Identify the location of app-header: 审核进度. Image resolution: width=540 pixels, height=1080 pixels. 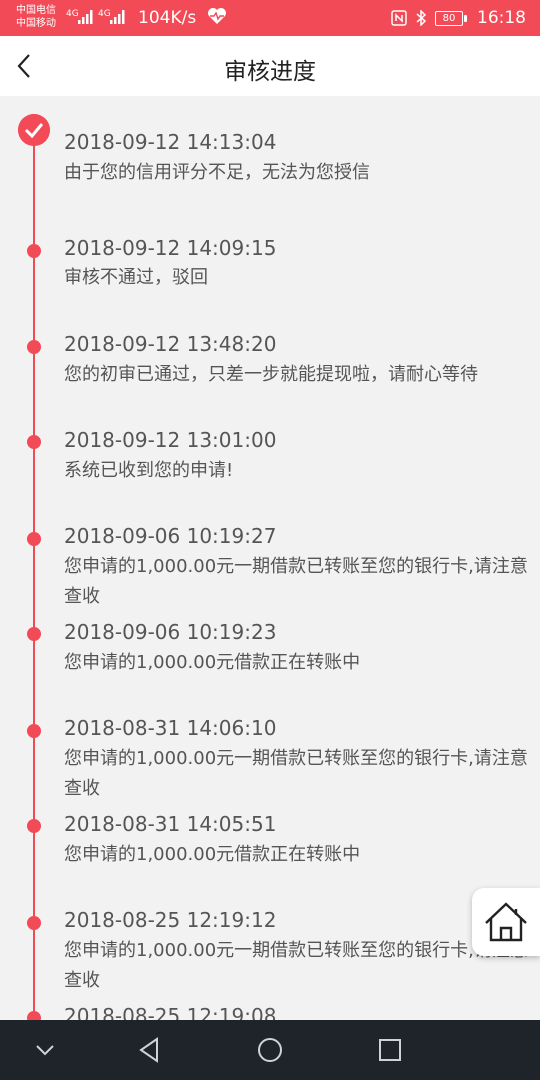
(270, 66).